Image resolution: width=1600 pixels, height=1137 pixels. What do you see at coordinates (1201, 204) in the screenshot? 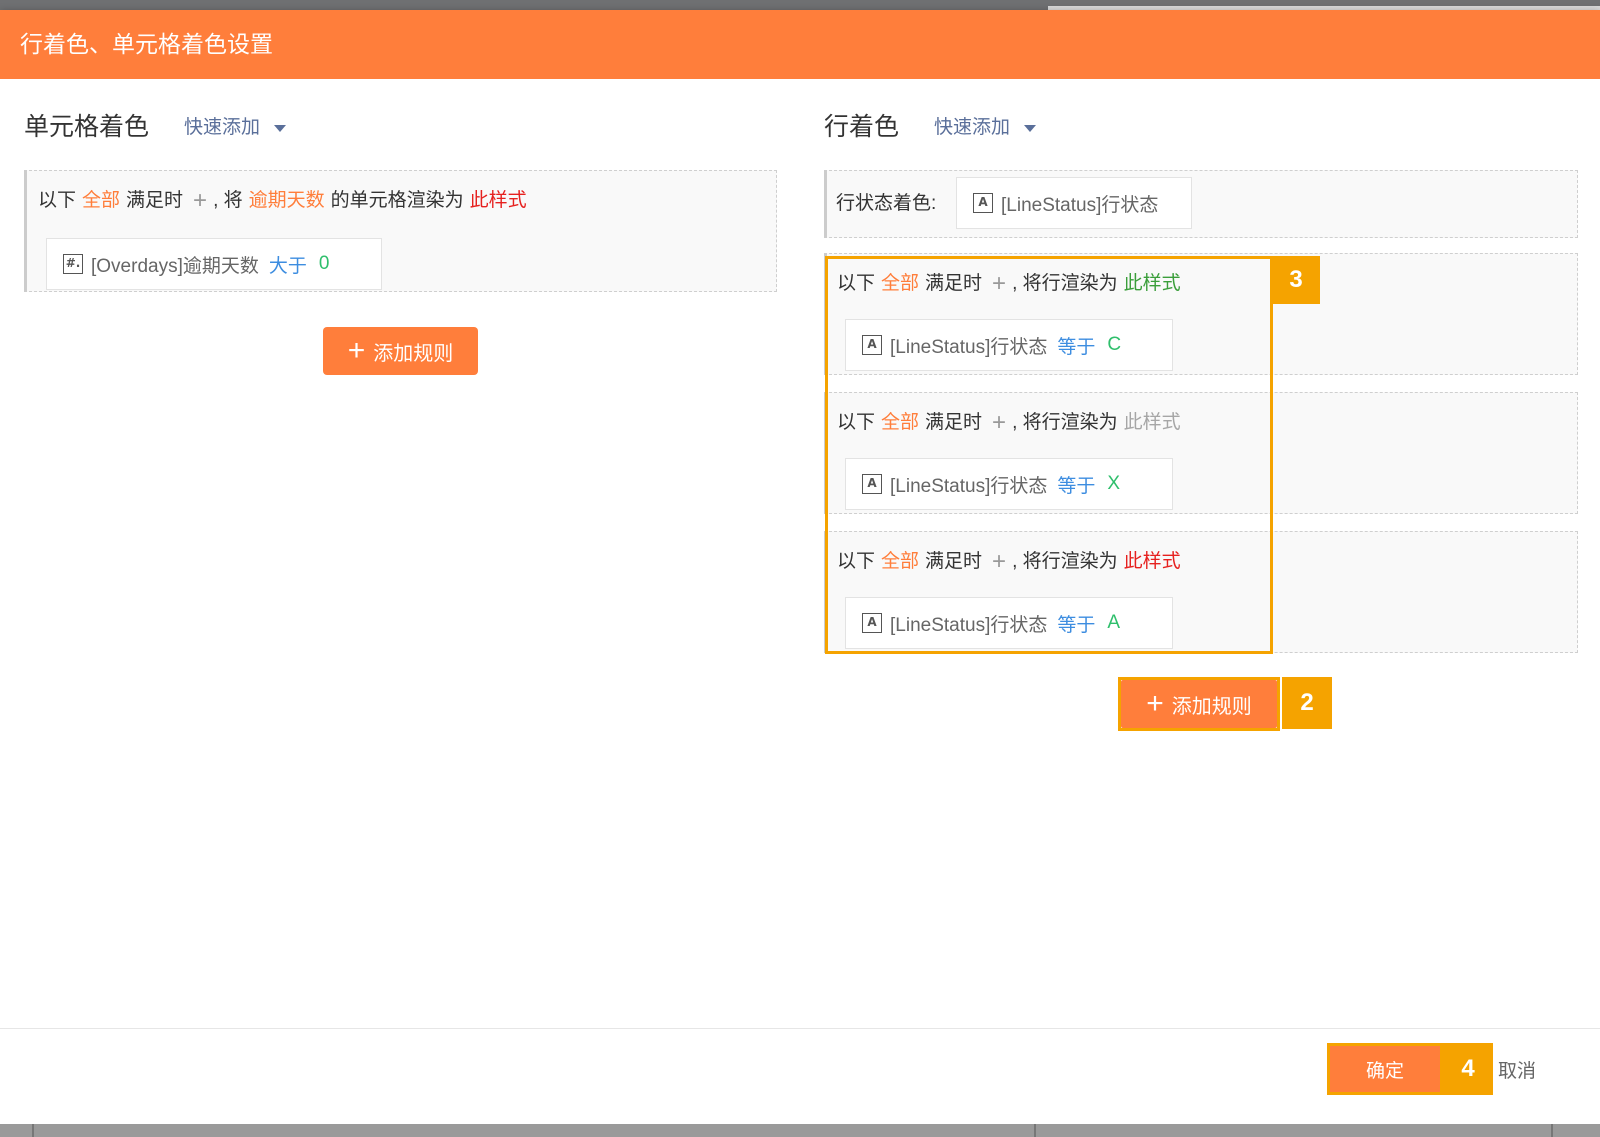
I see `row-status-box` at bounding box center [1201, 204].